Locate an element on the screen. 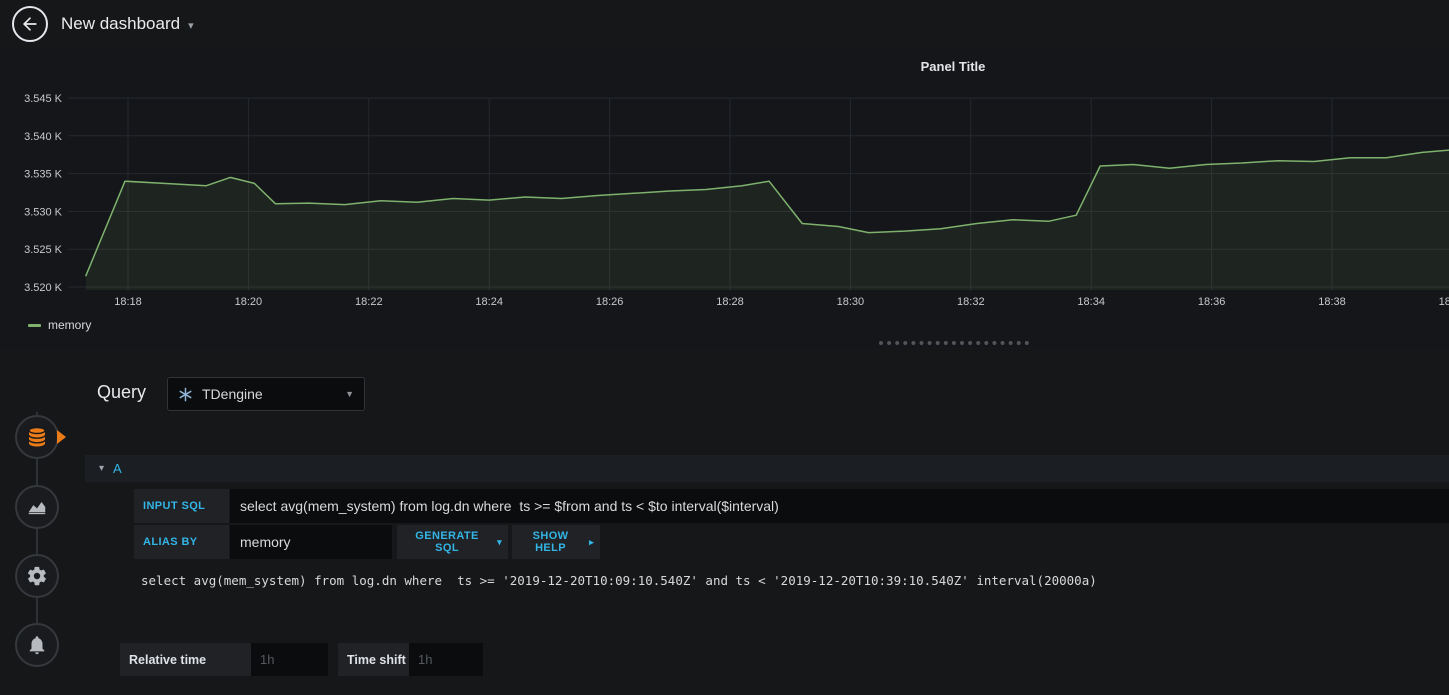 The image size is (1449, 695). tdengine-logo-icon is located at coordinates (185, 394).